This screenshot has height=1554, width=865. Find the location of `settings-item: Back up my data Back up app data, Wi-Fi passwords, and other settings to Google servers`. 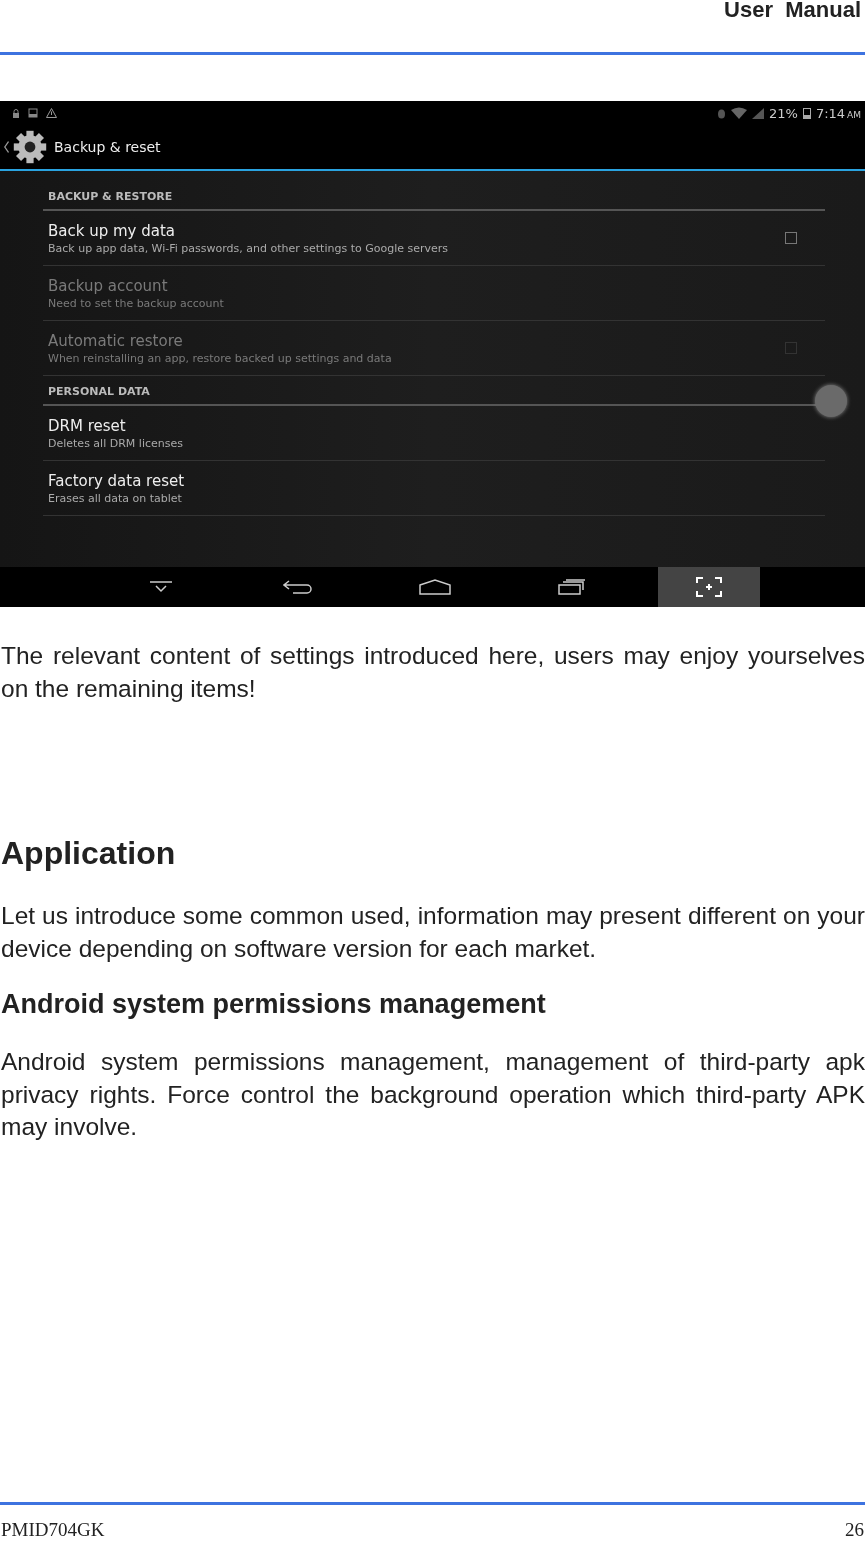

settings-item: Back up my data Back up app data, Wi-Fi passwords, and other settings to Google servers is located at coordinates (434, 238).